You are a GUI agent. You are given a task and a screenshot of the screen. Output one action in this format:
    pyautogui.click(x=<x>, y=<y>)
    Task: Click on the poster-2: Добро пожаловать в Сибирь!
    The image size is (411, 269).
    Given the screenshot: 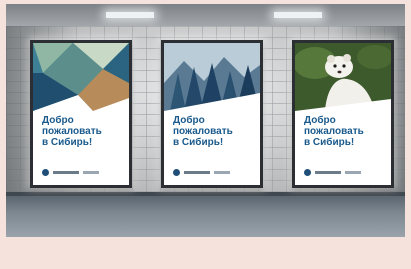 What is the action you would take?
    pyautogui.click(x=212, y=114)
    